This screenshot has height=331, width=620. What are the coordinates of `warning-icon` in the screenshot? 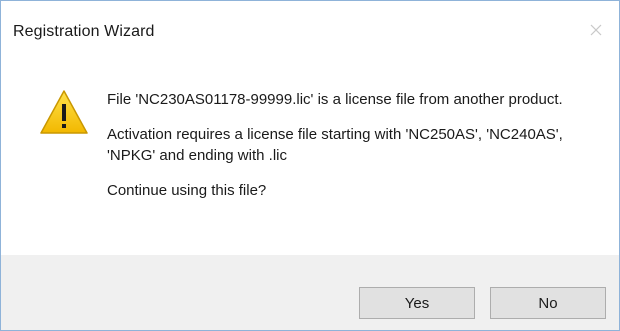 It's located at (64, 112).